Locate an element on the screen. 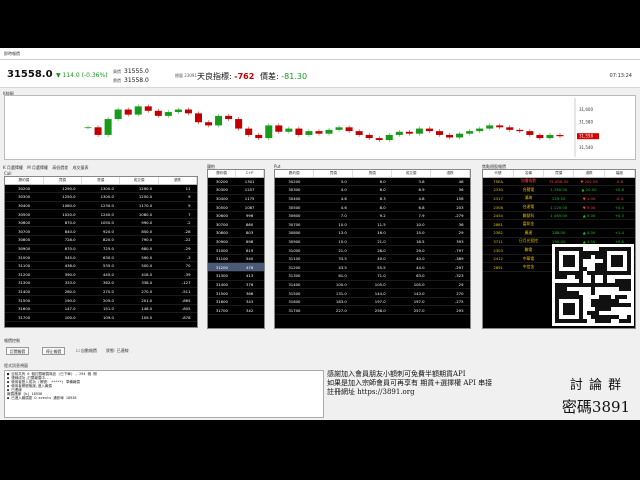 This screenshot has width=640, height=480. table-row: 31200 43.5 55.5 44.0 -297 is located at coordinates (372, 267).